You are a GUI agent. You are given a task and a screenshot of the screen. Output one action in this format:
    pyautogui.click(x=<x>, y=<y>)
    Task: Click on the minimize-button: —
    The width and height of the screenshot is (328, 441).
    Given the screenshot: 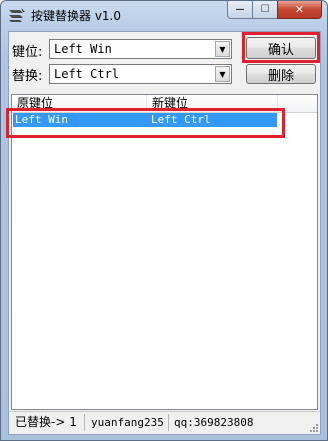 What is the action you would take?
    pyautogui.click(x=240, y=10)
    